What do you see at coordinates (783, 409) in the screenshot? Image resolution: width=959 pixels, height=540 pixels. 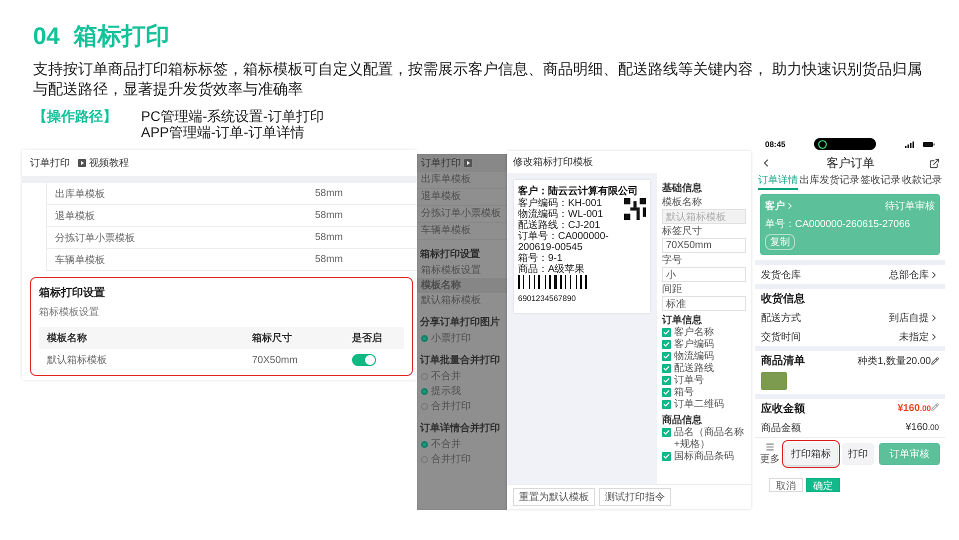 I see `section-heading: 应收金额` at bounding box center [783, 409].